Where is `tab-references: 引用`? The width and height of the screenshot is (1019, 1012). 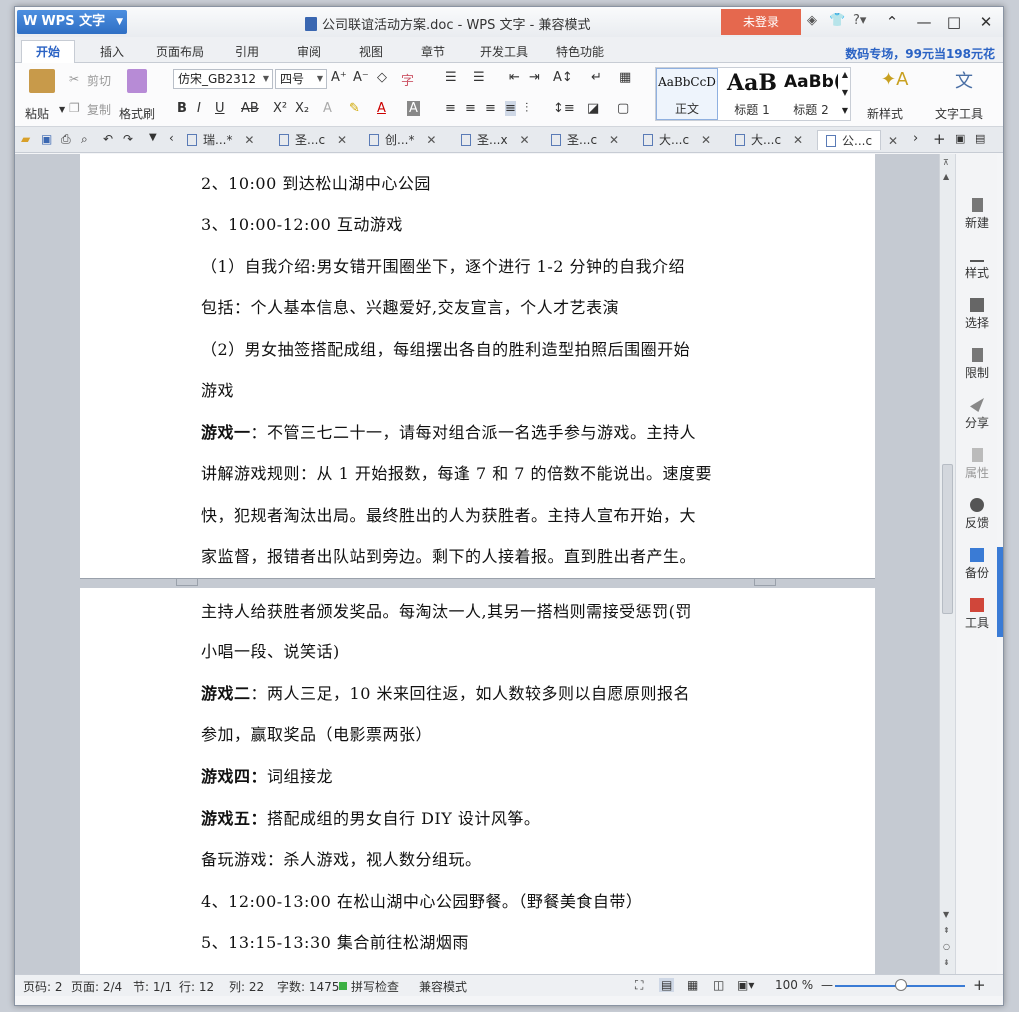
tab-references: 引用 is located at coordinates (247, 52).